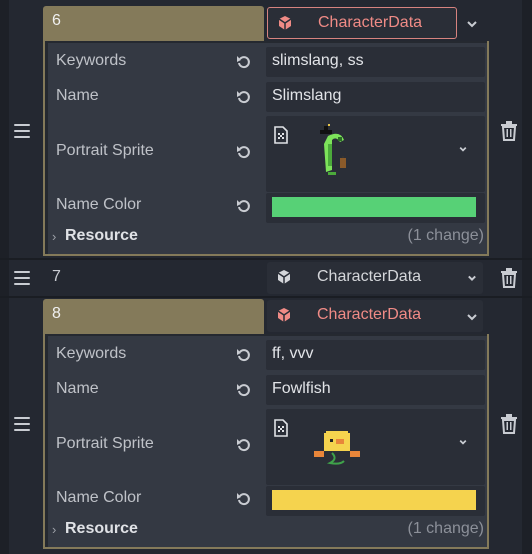 This screenshot has height=554, width=532. Describe the element at coordinates (56, 313) in the screenshot. I see `entry-index: 8` at that location.